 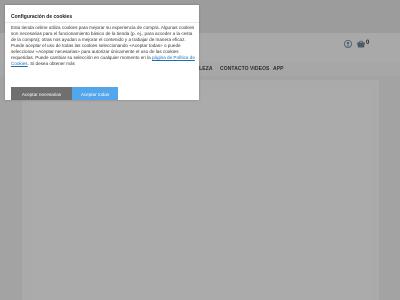 I want to click on nav-item-videos: VIDEOS, so click(x=260, y=69).